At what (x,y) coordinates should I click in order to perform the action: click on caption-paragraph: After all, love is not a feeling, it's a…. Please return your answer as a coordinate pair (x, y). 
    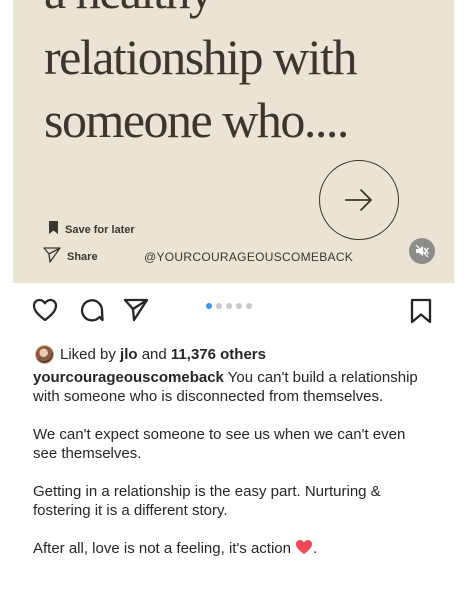
    Looking at the image, I should click on (164, 548).